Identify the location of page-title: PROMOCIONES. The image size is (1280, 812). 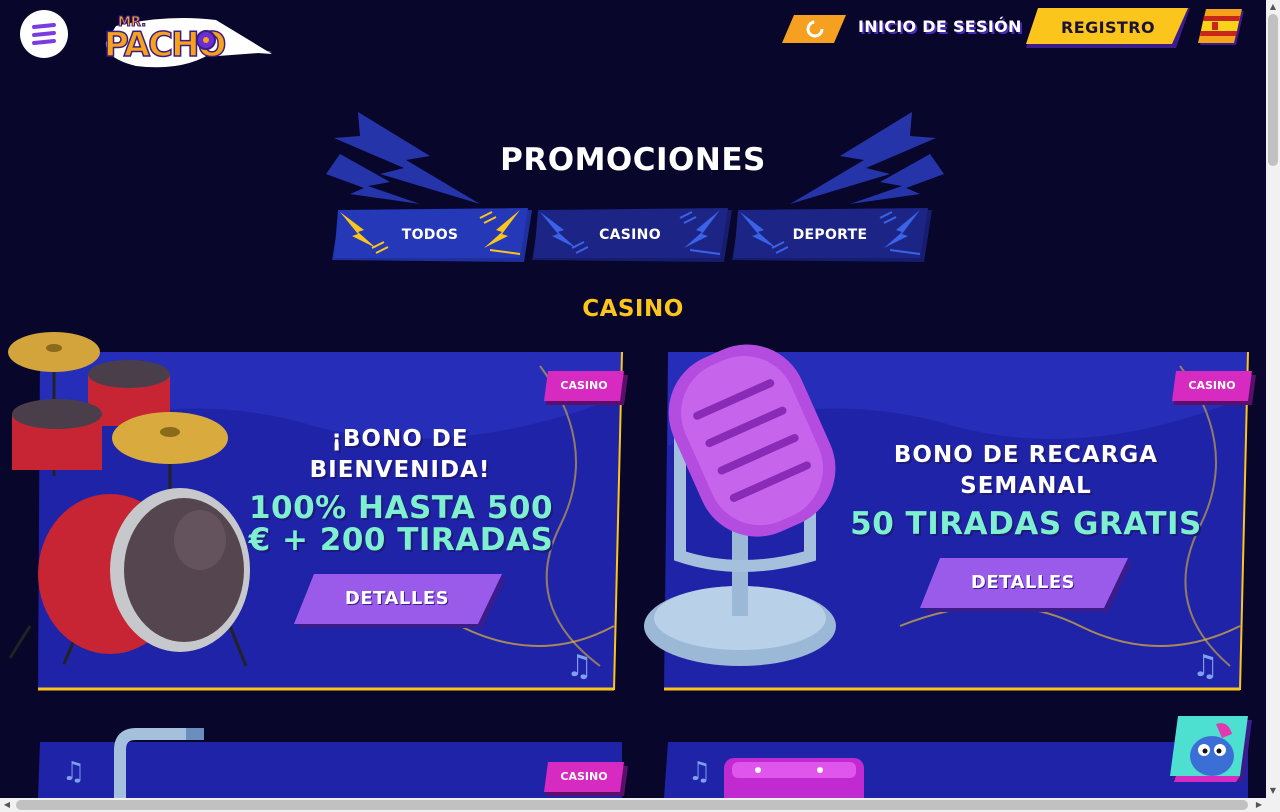
(633, 160).